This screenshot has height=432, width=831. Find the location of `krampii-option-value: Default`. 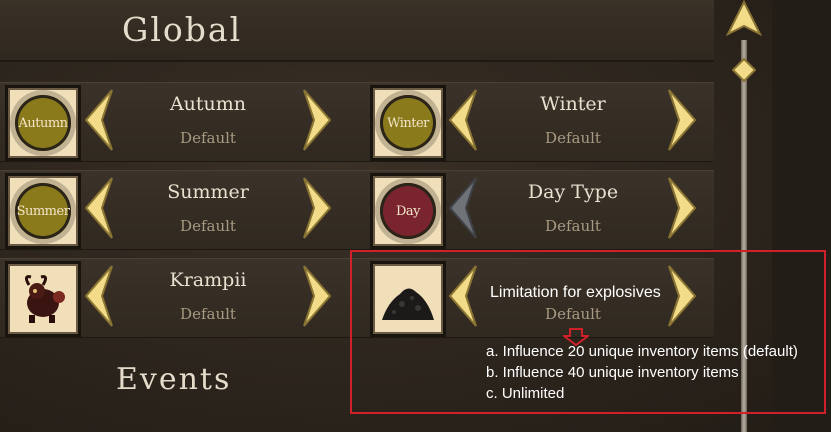

krampii-option-value: Default is located at coordinates (208, 314).